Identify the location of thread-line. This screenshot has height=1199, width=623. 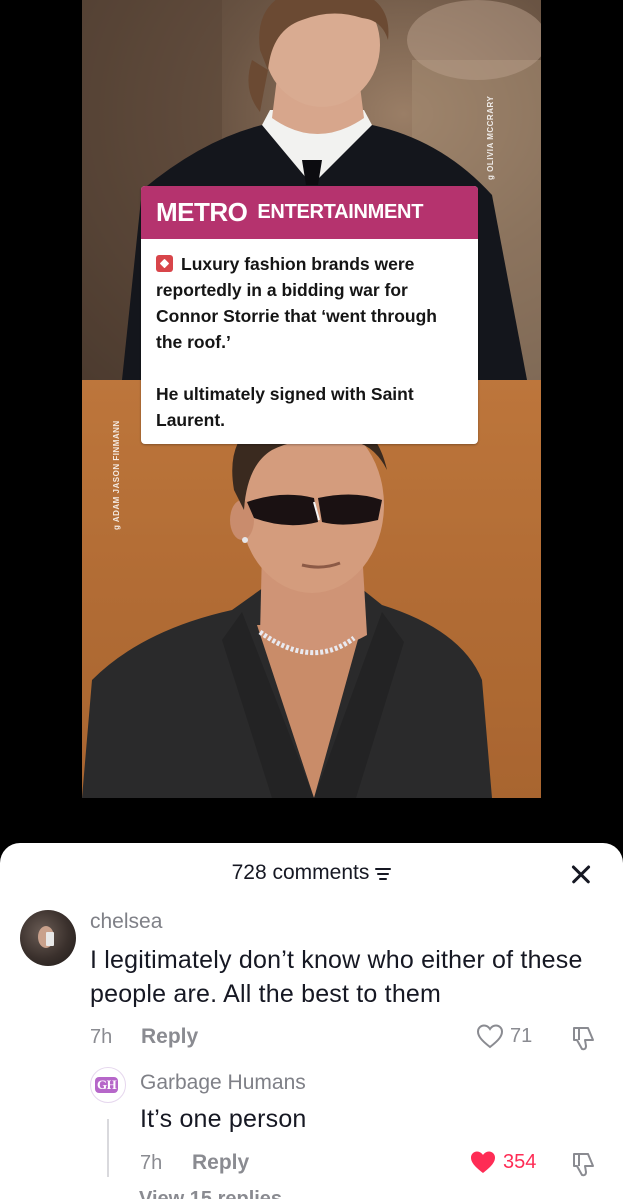
(108, 1148).